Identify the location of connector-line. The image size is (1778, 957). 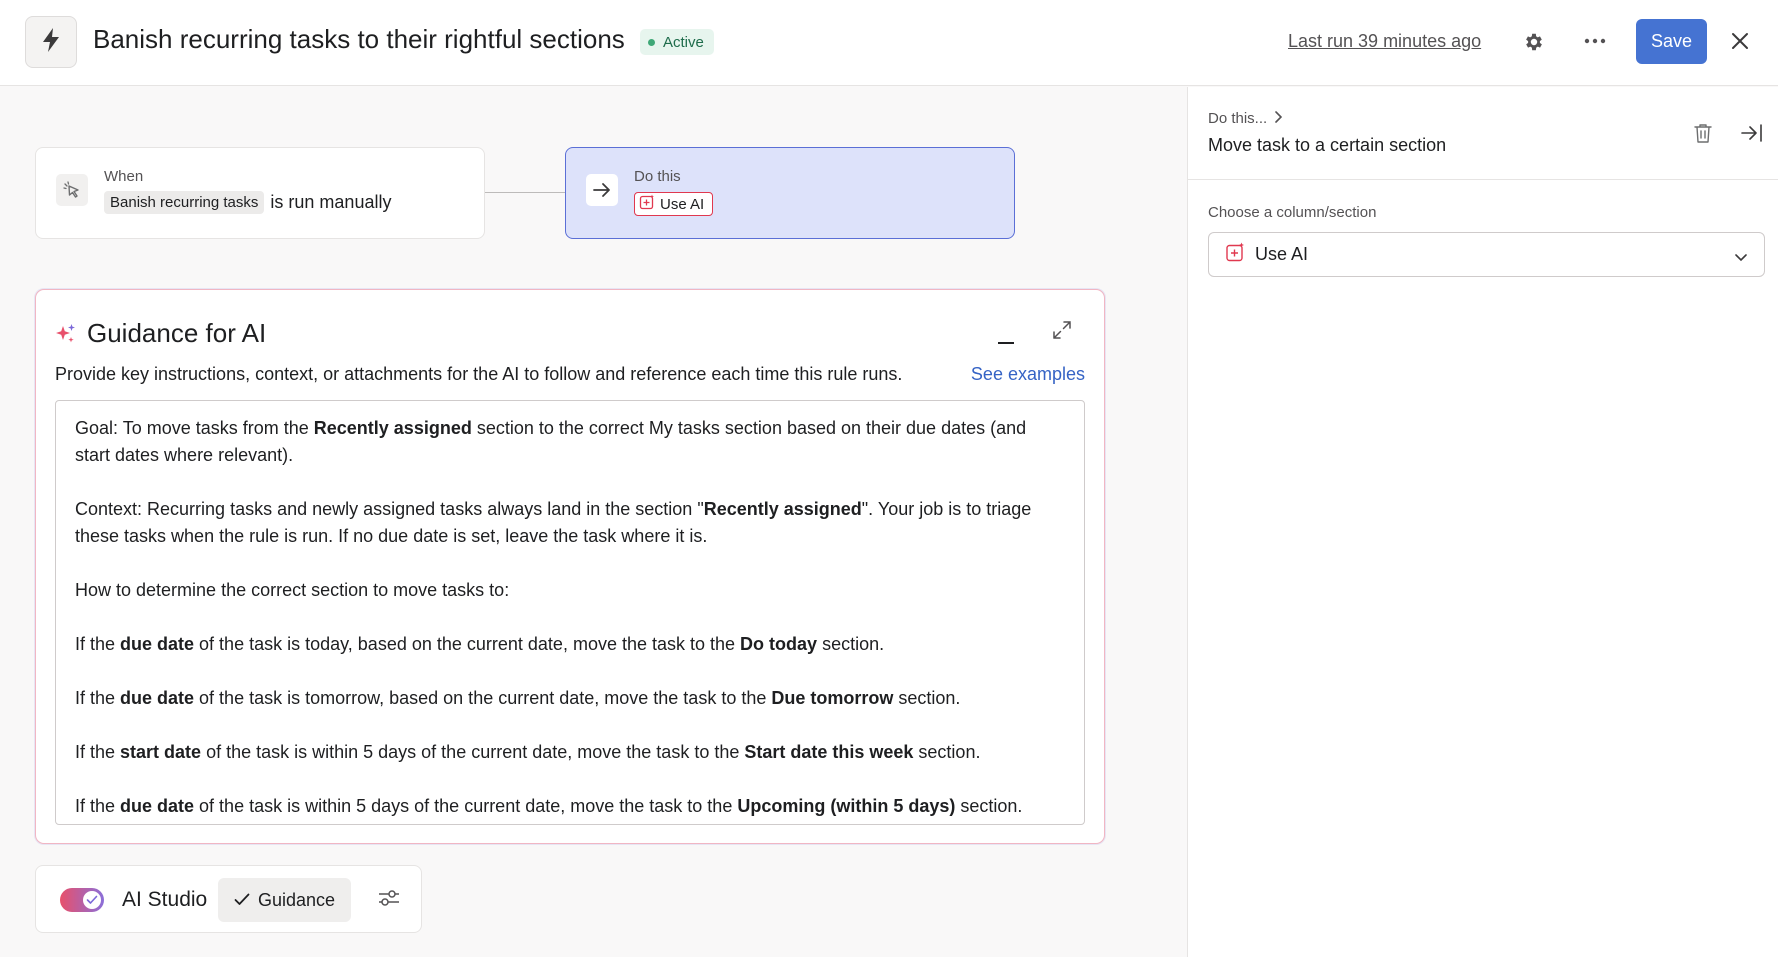
(525, 192).